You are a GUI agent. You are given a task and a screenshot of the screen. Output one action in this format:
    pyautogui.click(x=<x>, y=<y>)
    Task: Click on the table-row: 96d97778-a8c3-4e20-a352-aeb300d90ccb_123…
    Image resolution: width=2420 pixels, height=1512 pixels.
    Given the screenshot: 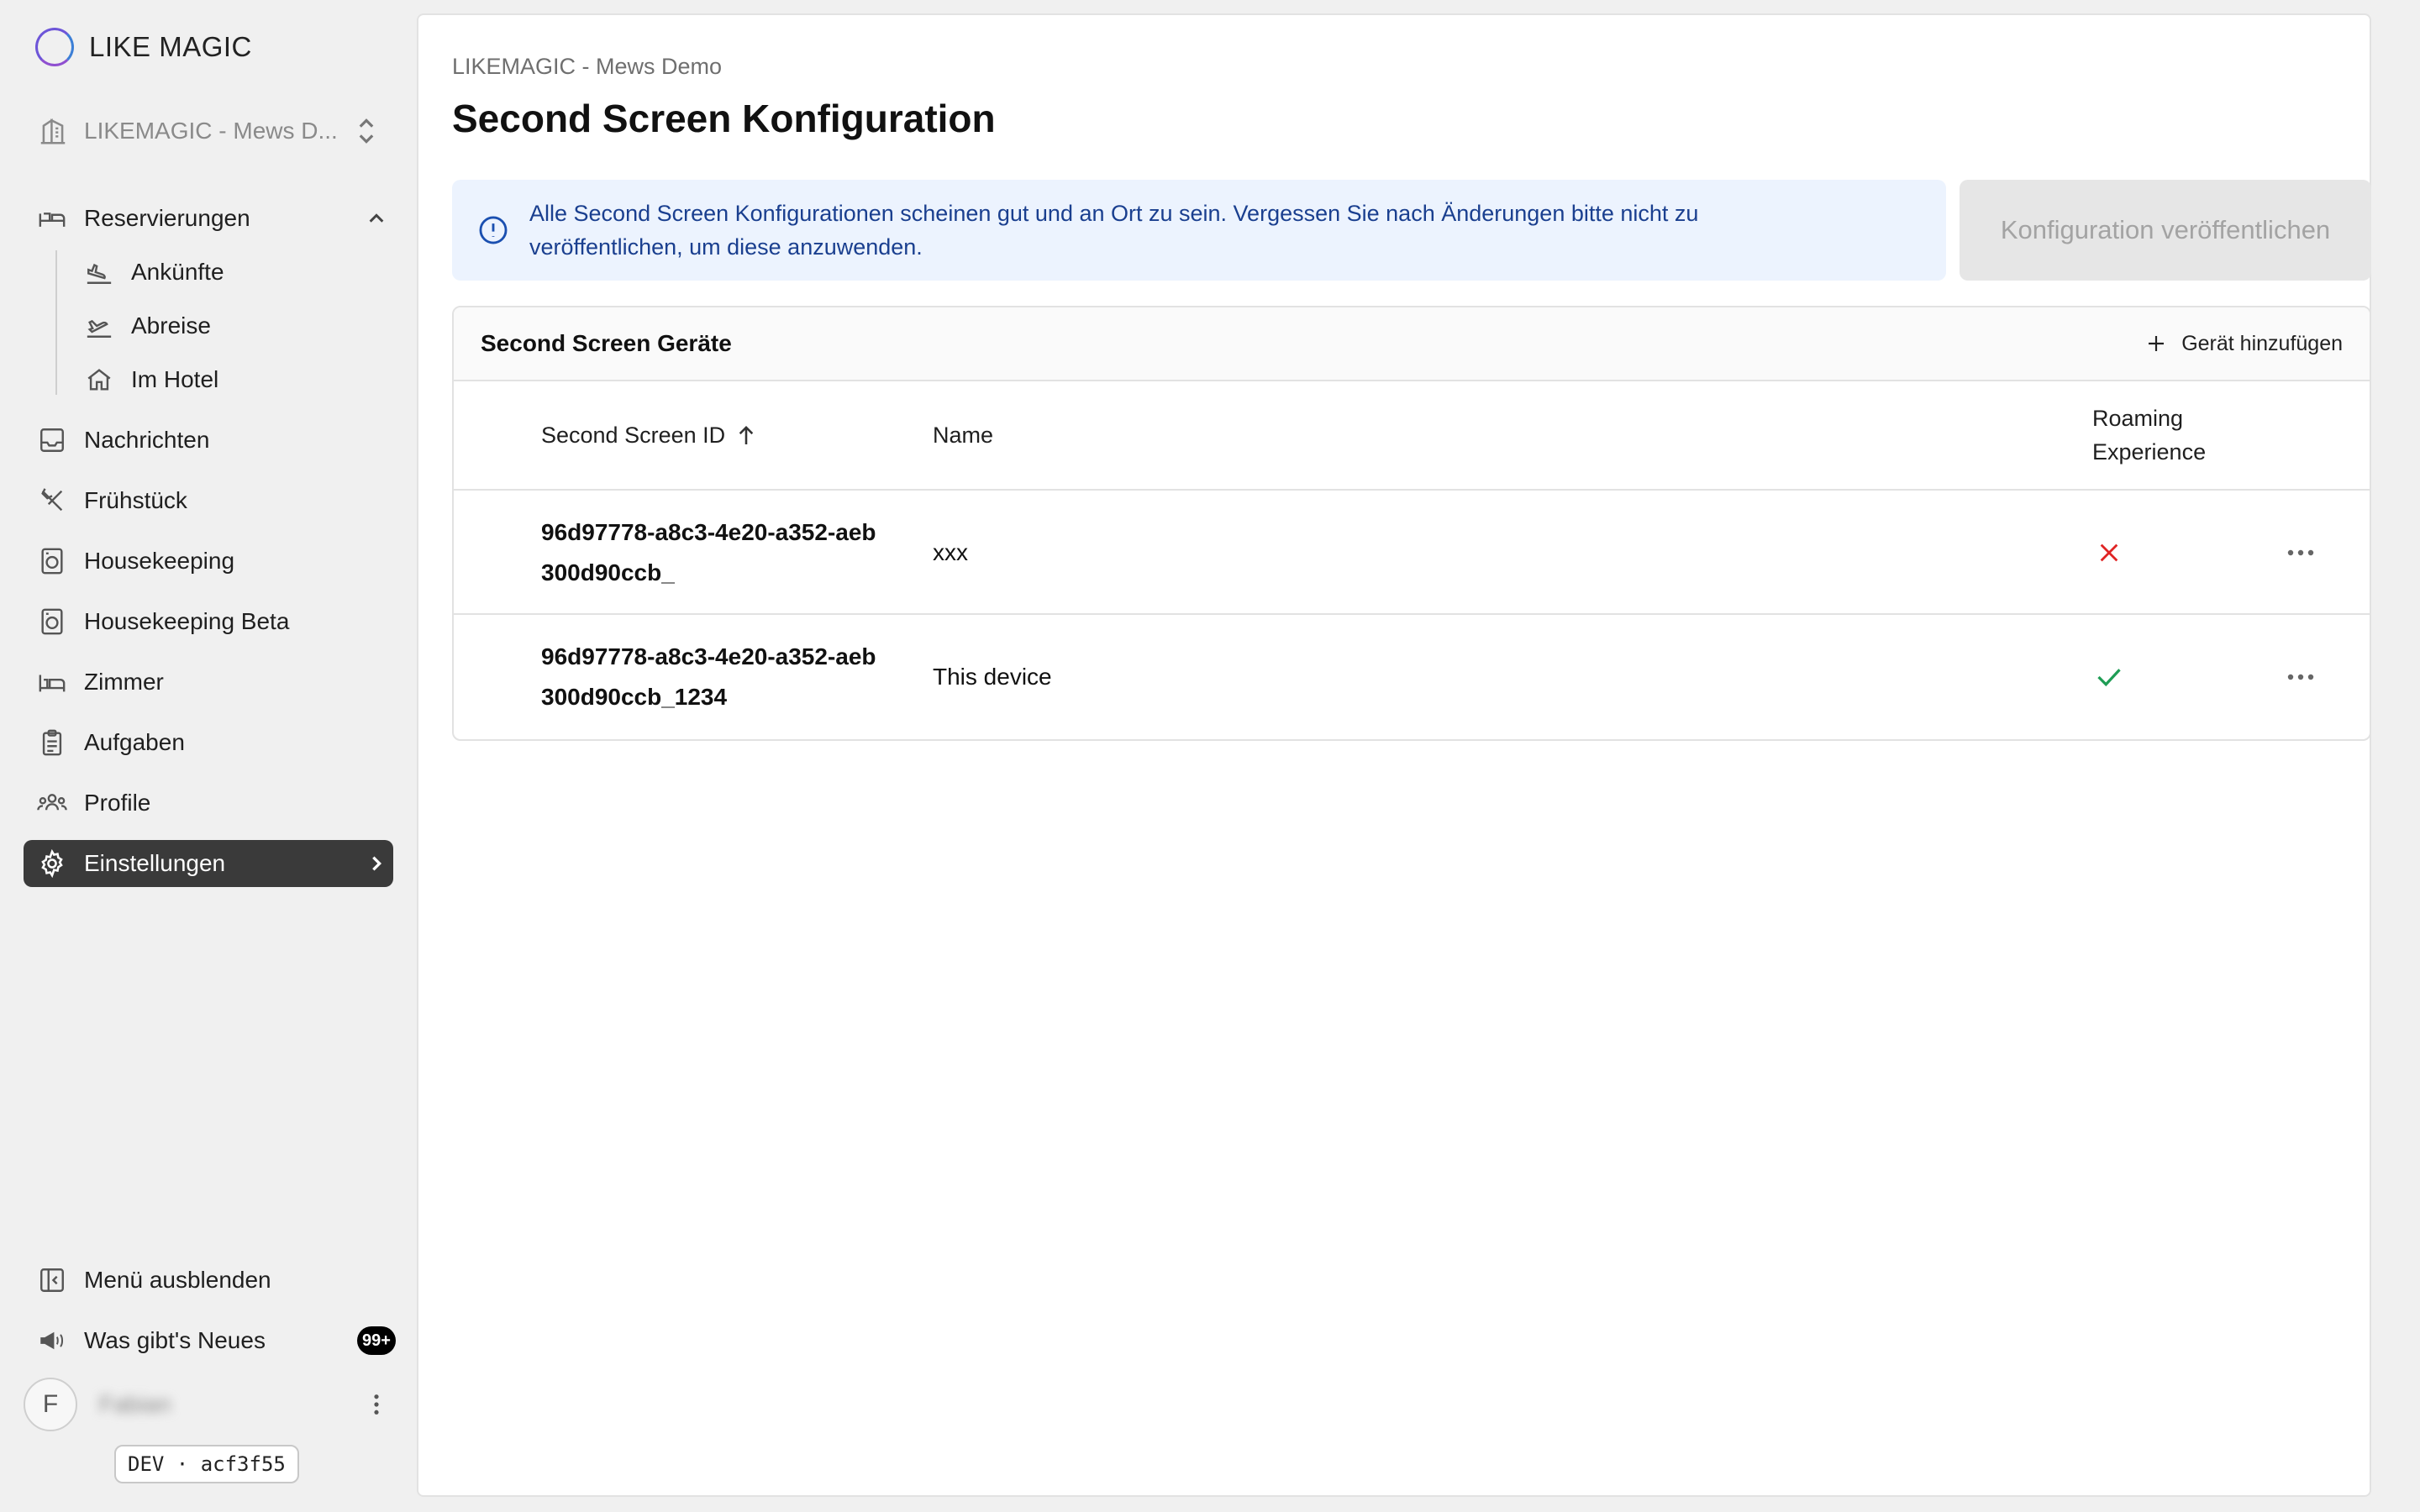 What is the action you would take?
    pyautogui.click(x=1412, y=677)
    